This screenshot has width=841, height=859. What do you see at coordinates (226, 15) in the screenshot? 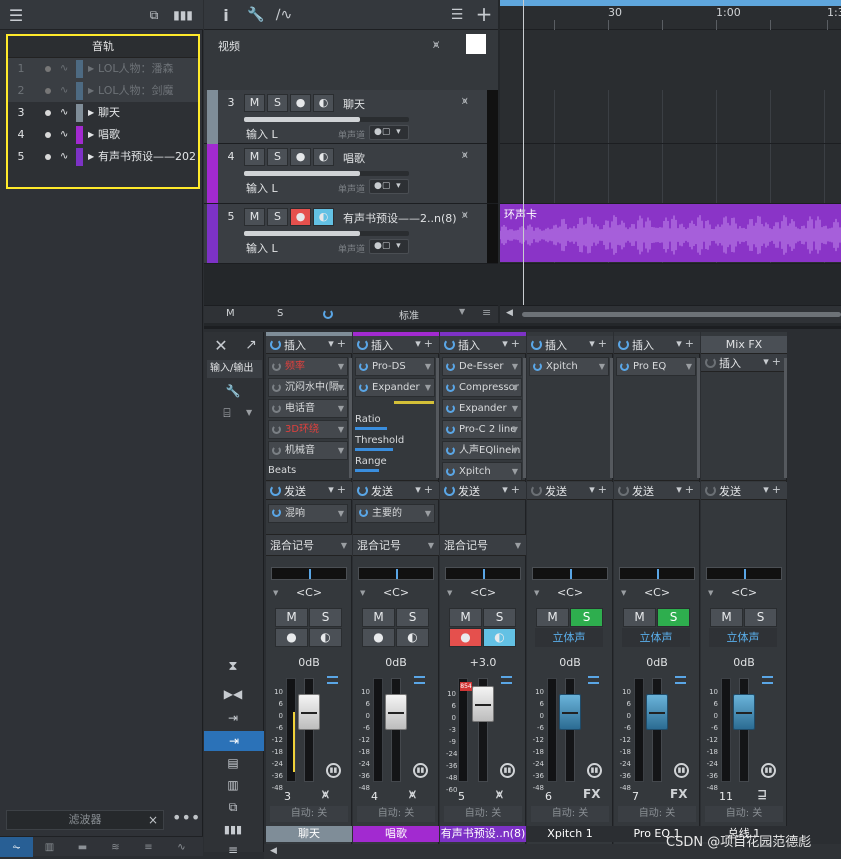
I see `info-icon: i` at bounding box center [226, 15].